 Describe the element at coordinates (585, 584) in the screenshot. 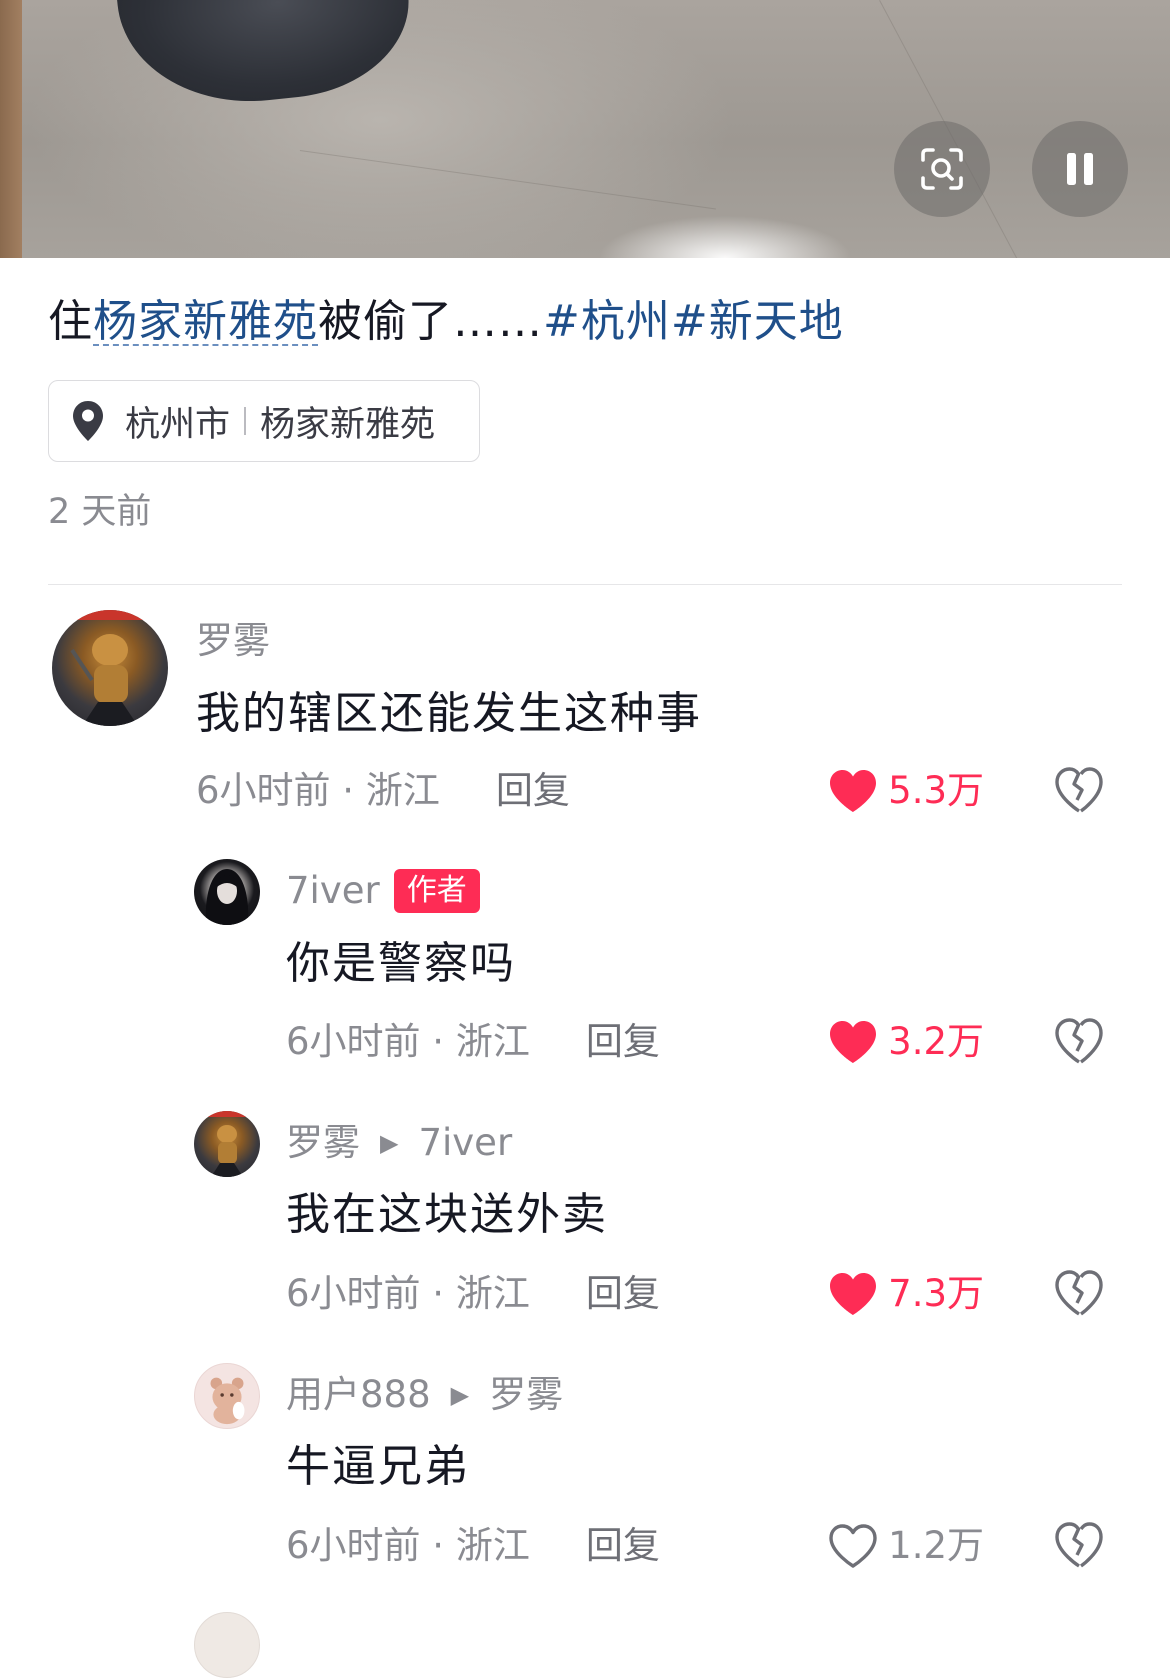

I see `divider` at that location.